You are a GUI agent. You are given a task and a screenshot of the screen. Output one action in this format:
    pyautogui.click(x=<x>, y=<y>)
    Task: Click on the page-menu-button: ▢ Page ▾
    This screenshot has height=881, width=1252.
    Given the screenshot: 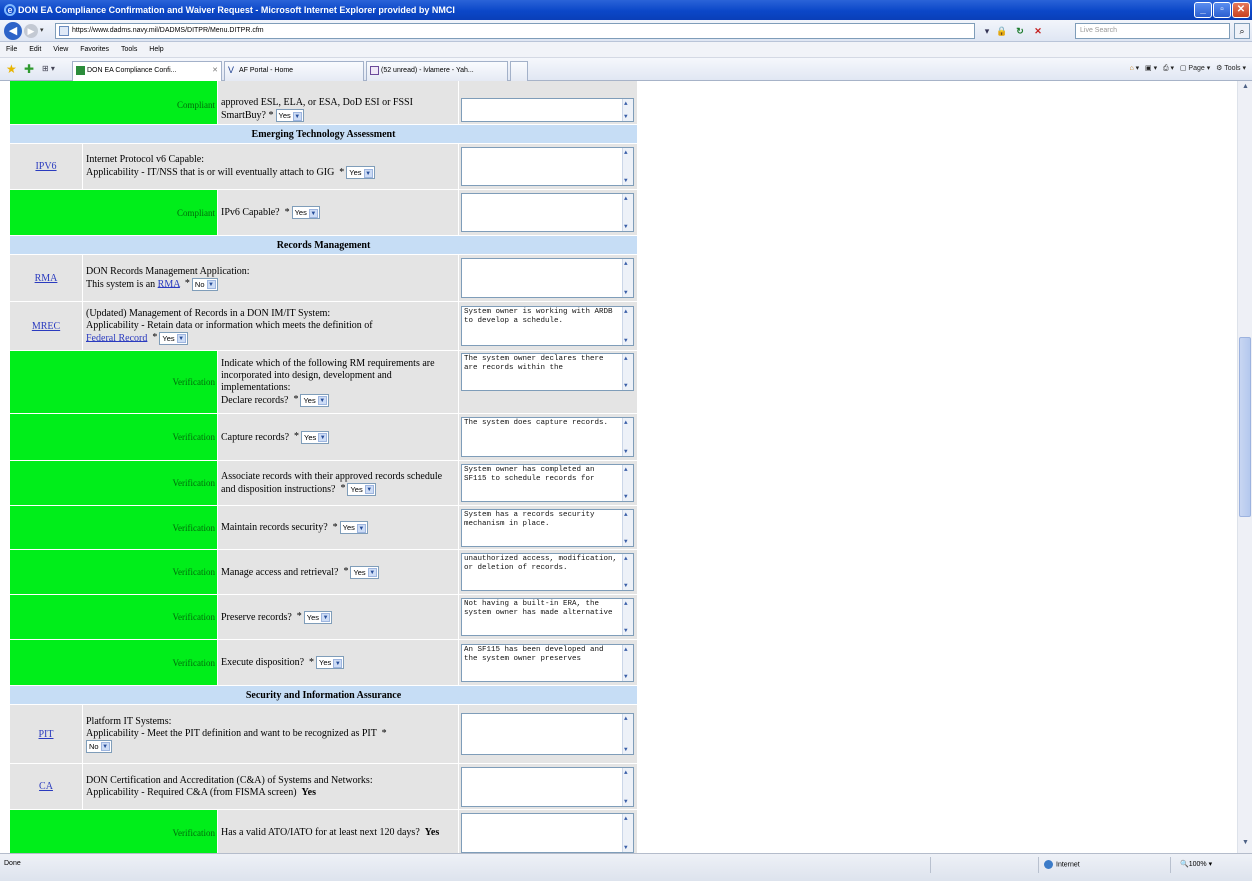 What is the action you would take?
    pyautogui.click(x=1195, y=68)
    